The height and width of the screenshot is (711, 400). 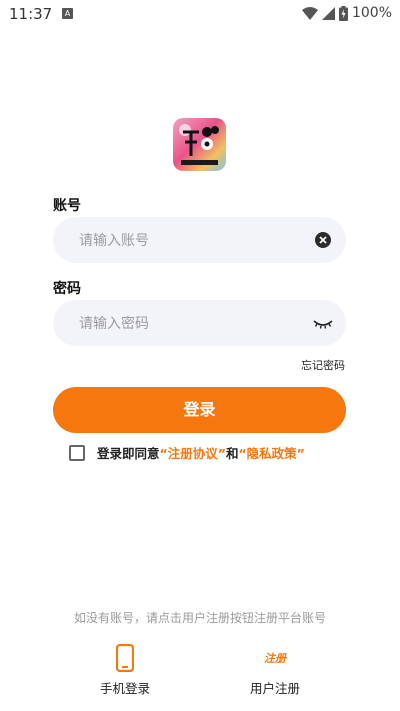 I want to click on login-button: 登录, so click(x=199, y=410).